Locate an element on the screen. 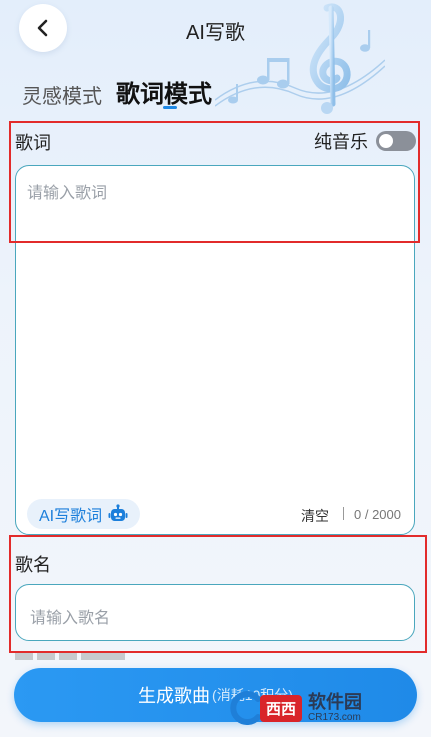 The width and height of the screenshot is (431, 737). divider is located at coordinates (343, 513).